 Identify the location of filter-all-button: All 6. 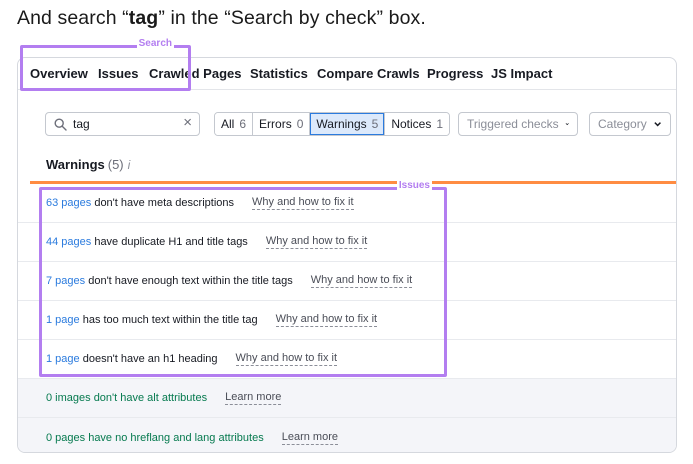
(234, 124).